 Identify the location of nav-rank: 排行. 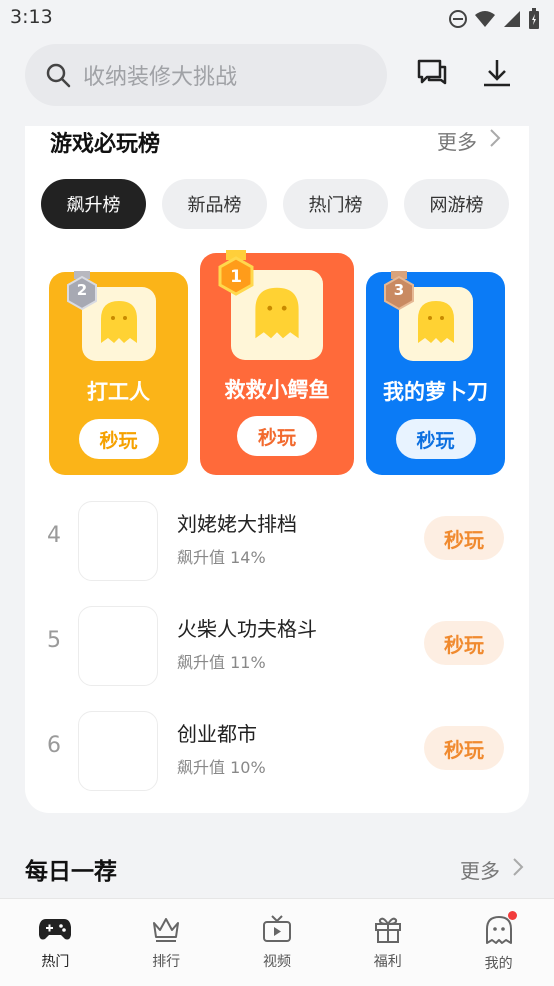
(166, 942).